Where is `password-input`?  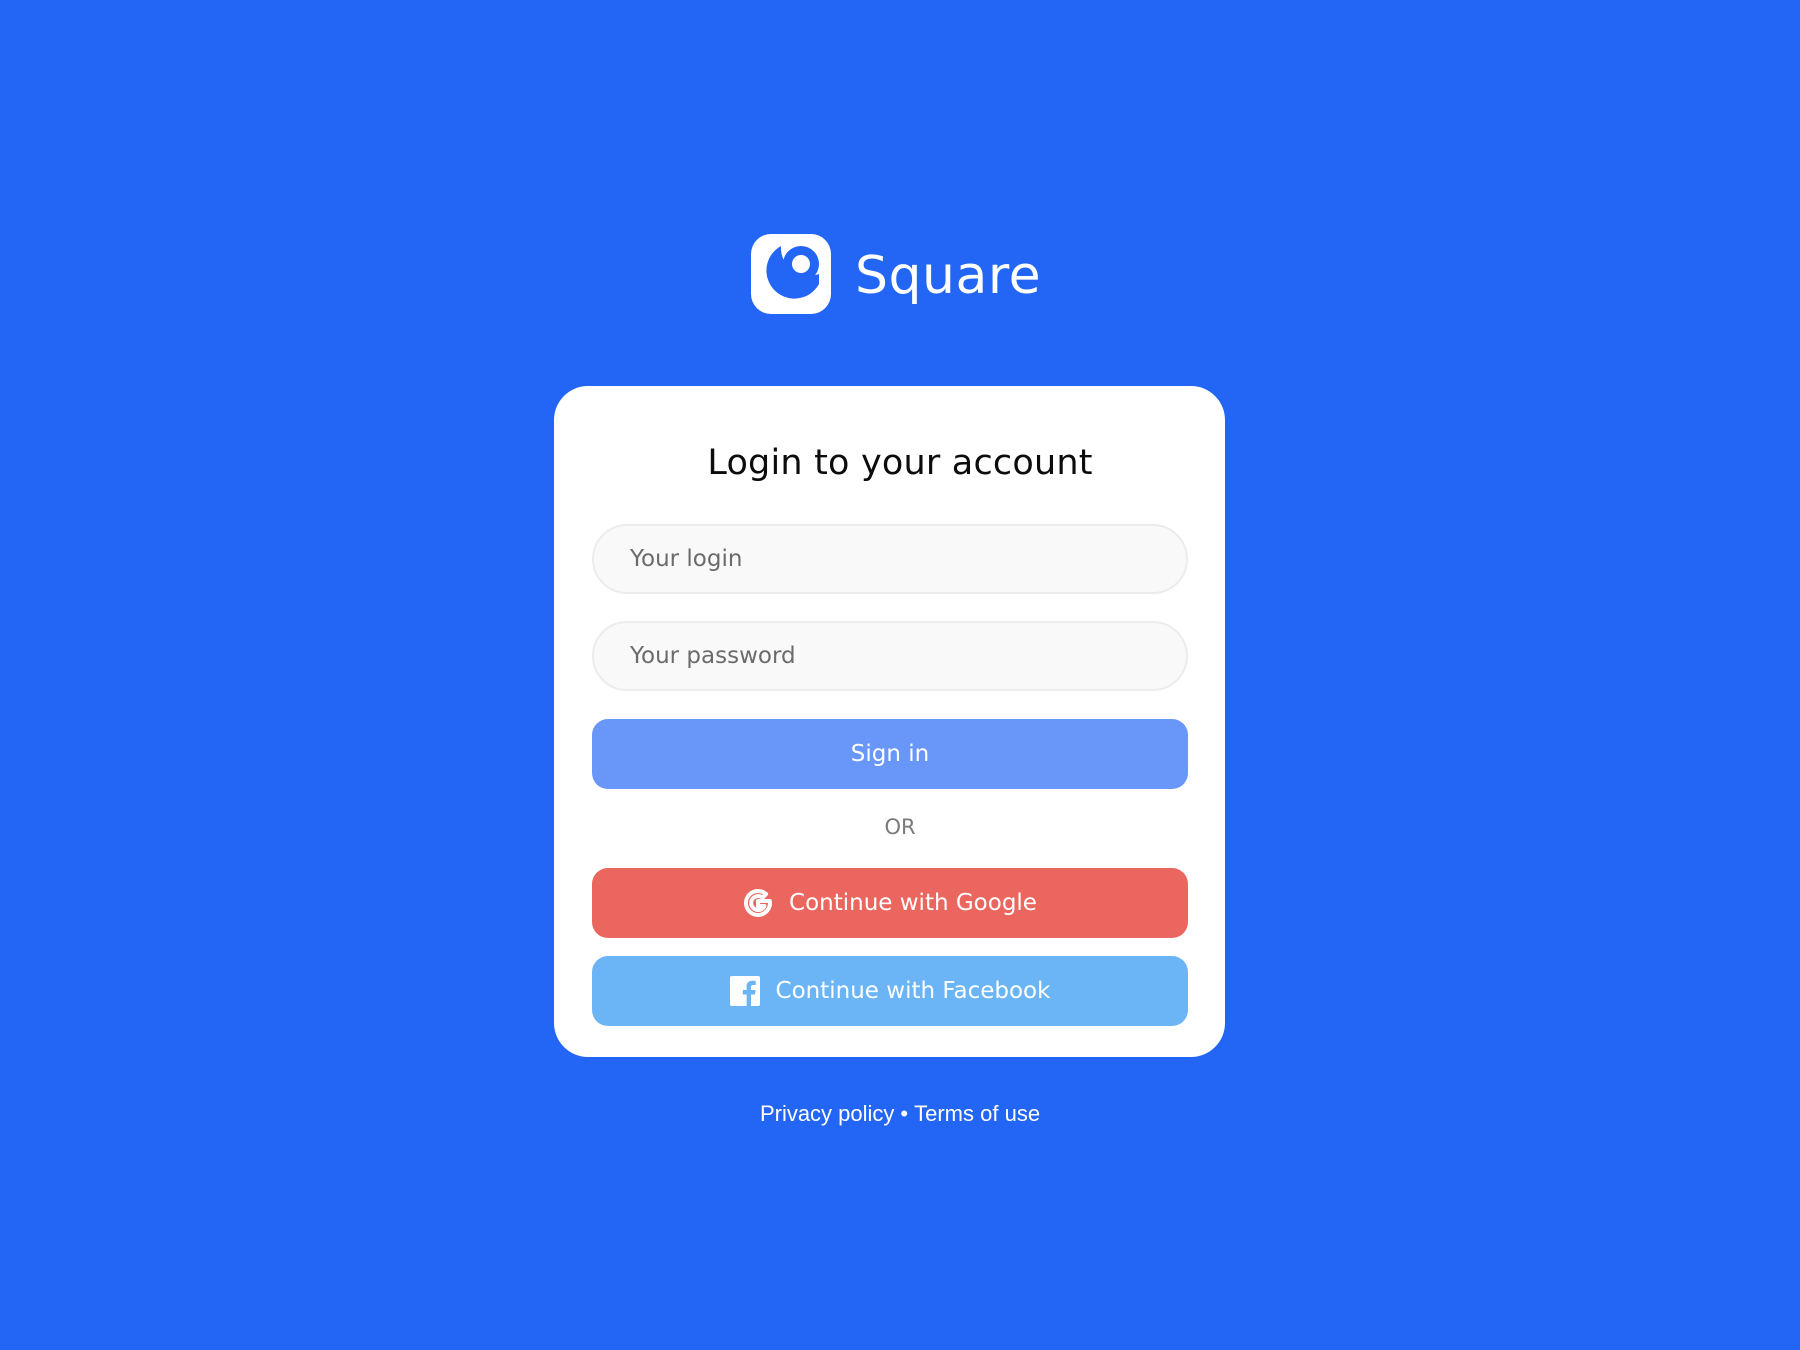 password-input is located at coordinates (890, 656).